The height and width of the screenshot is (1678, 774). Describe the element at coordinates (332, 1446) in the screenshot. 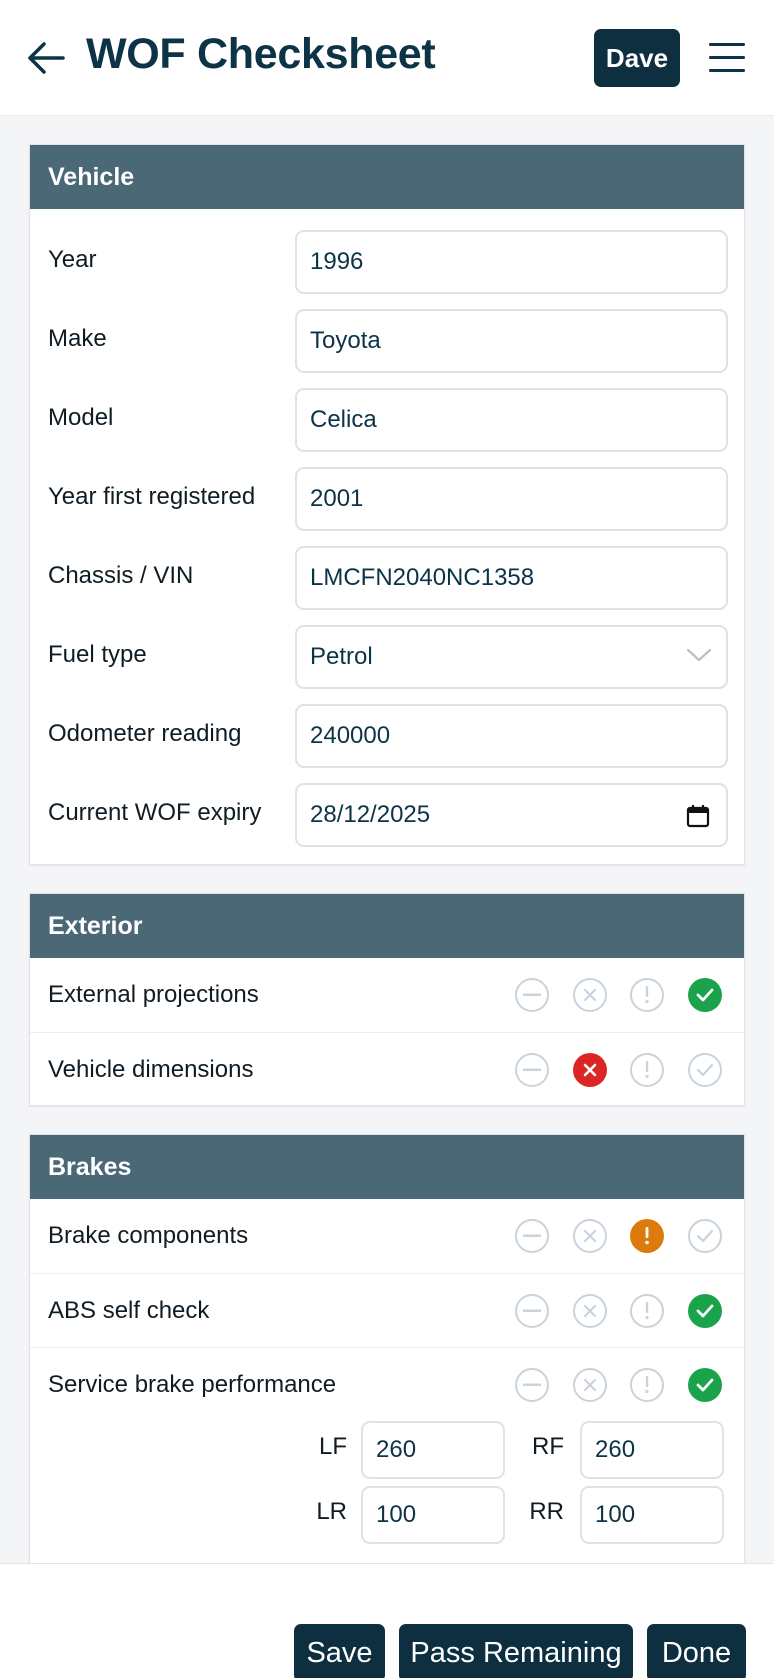

I see `lf-label: LF` at that location.